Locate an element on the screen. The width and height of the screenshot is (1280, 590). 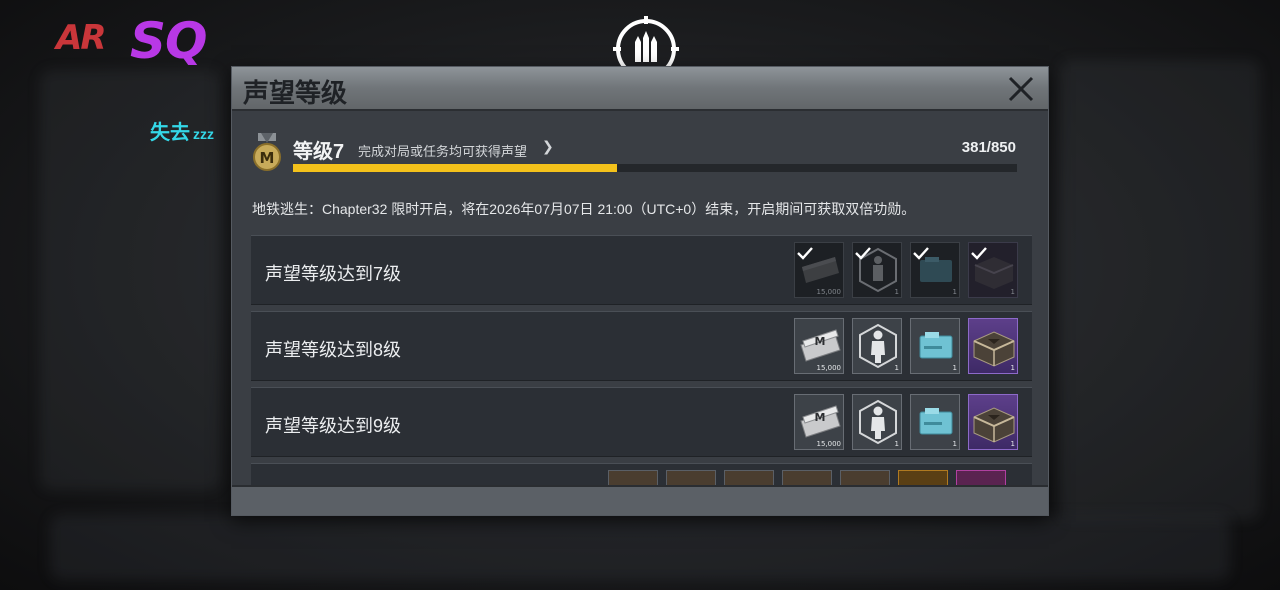
level-summary: M 等级7 完成对局或任务均可获得声望 ❯ 381/850 is located at coordinates (637, 153).